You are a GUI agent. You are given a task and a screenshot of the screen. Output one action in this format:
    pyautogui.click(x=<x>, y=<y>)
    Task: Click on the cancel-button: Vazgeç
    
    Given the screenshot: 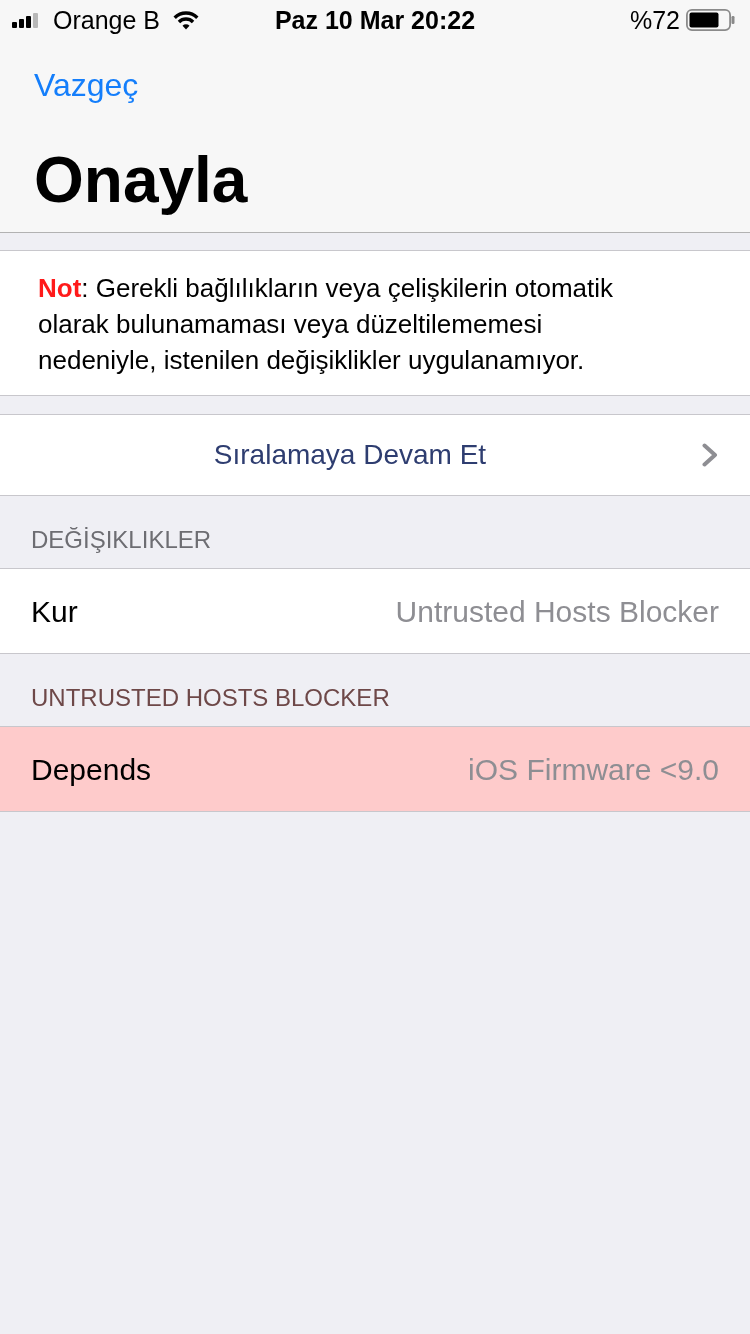 What is the action you would take?
    pyautogui.click(x=86, y=85)
    